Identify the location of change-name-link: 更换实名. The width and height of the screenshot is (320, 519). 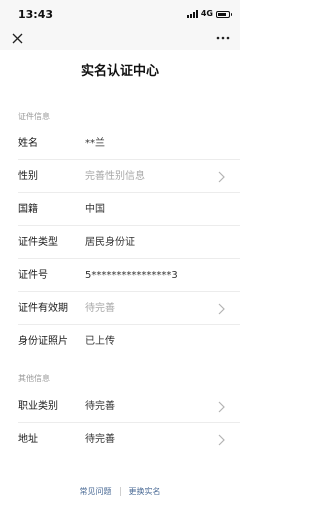
(145, 491).